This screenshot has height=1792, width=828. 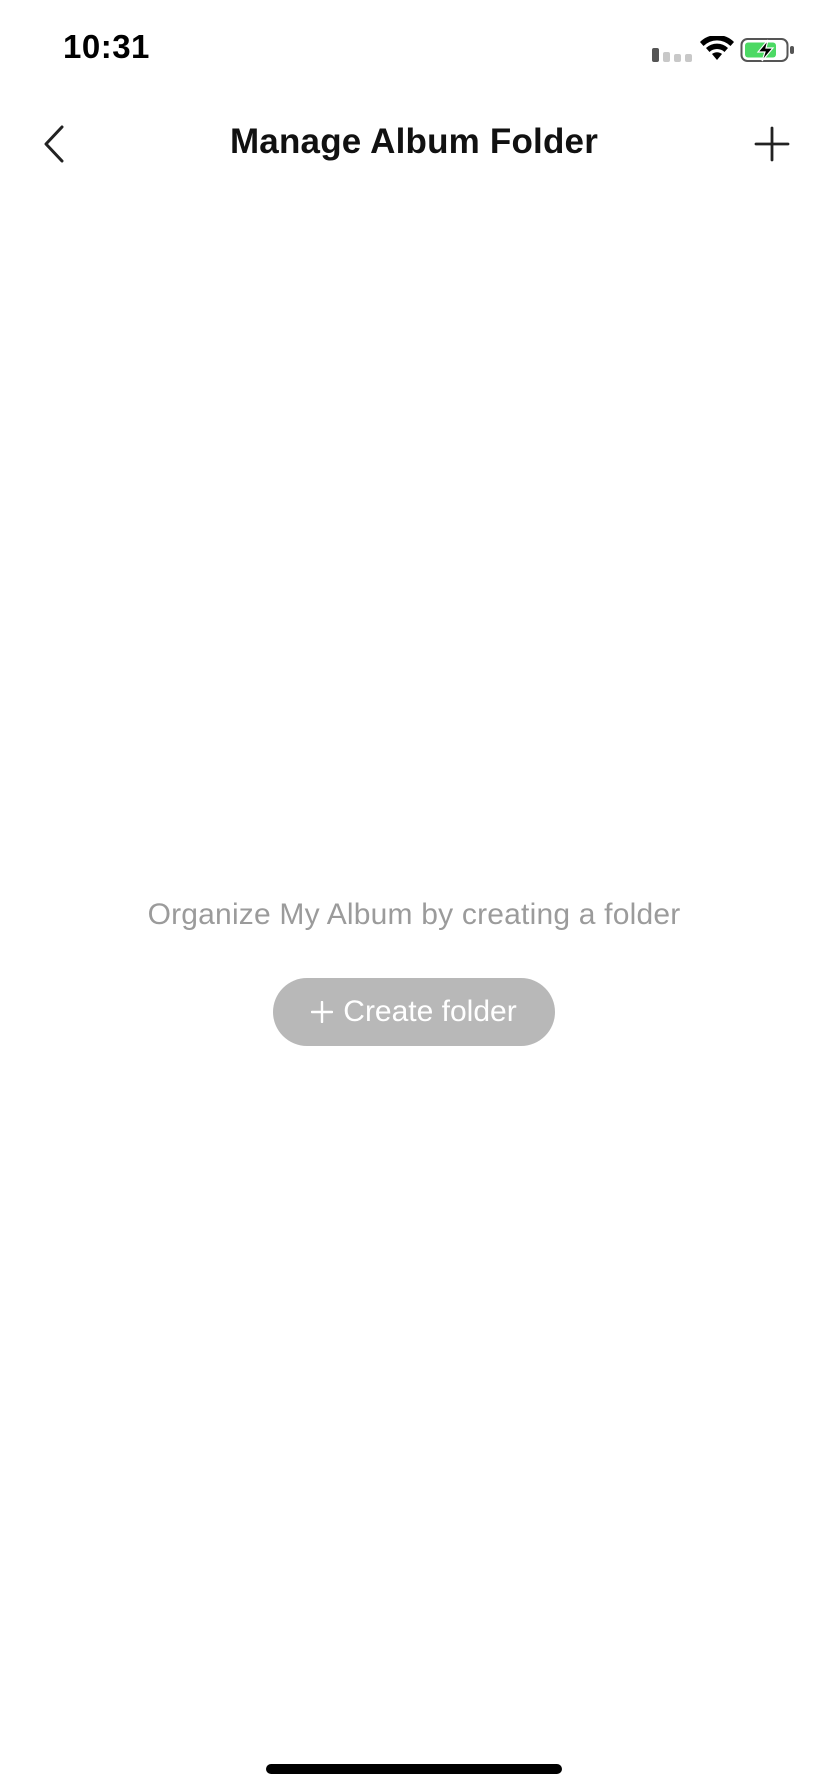 I want to click on status-bar: 10:31, so click(x=414, y=50).